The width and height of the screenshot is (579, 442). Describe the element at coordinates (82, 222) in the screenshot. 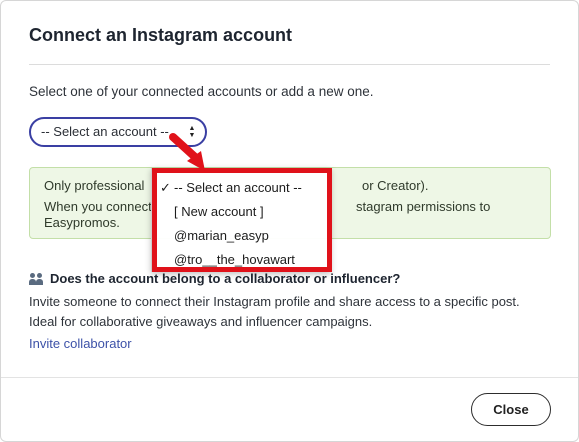

I see `note-line-3: Easypromos.` at that location.